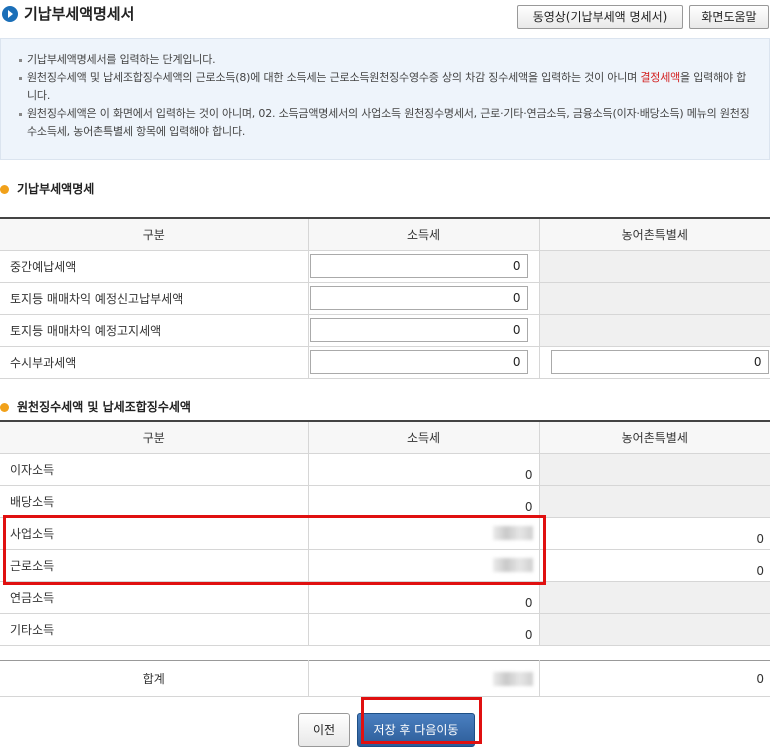 This screenshot has width=781, height=750. What do you see at coordinates (47, 188) in the screenshot?
I see `section-title-prepaid: 기납부세액명세` at bounding box center [47, 188].